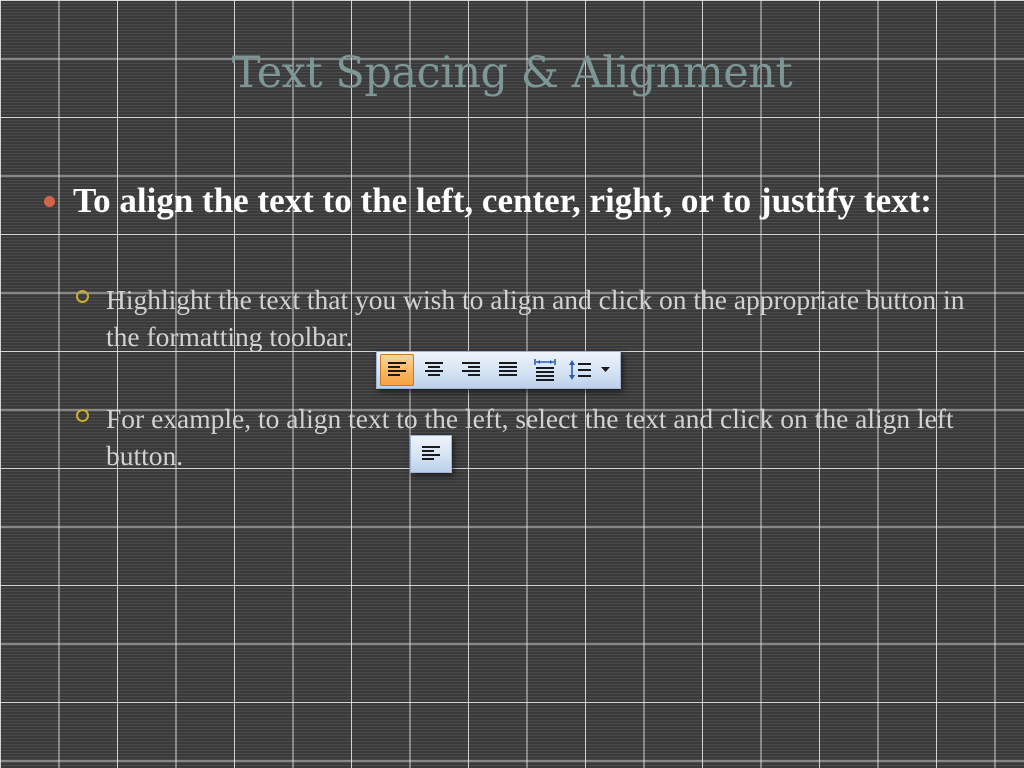 The image size is (1024, 768). I want to click on line-spacing-dropdown, so click(605, 370).